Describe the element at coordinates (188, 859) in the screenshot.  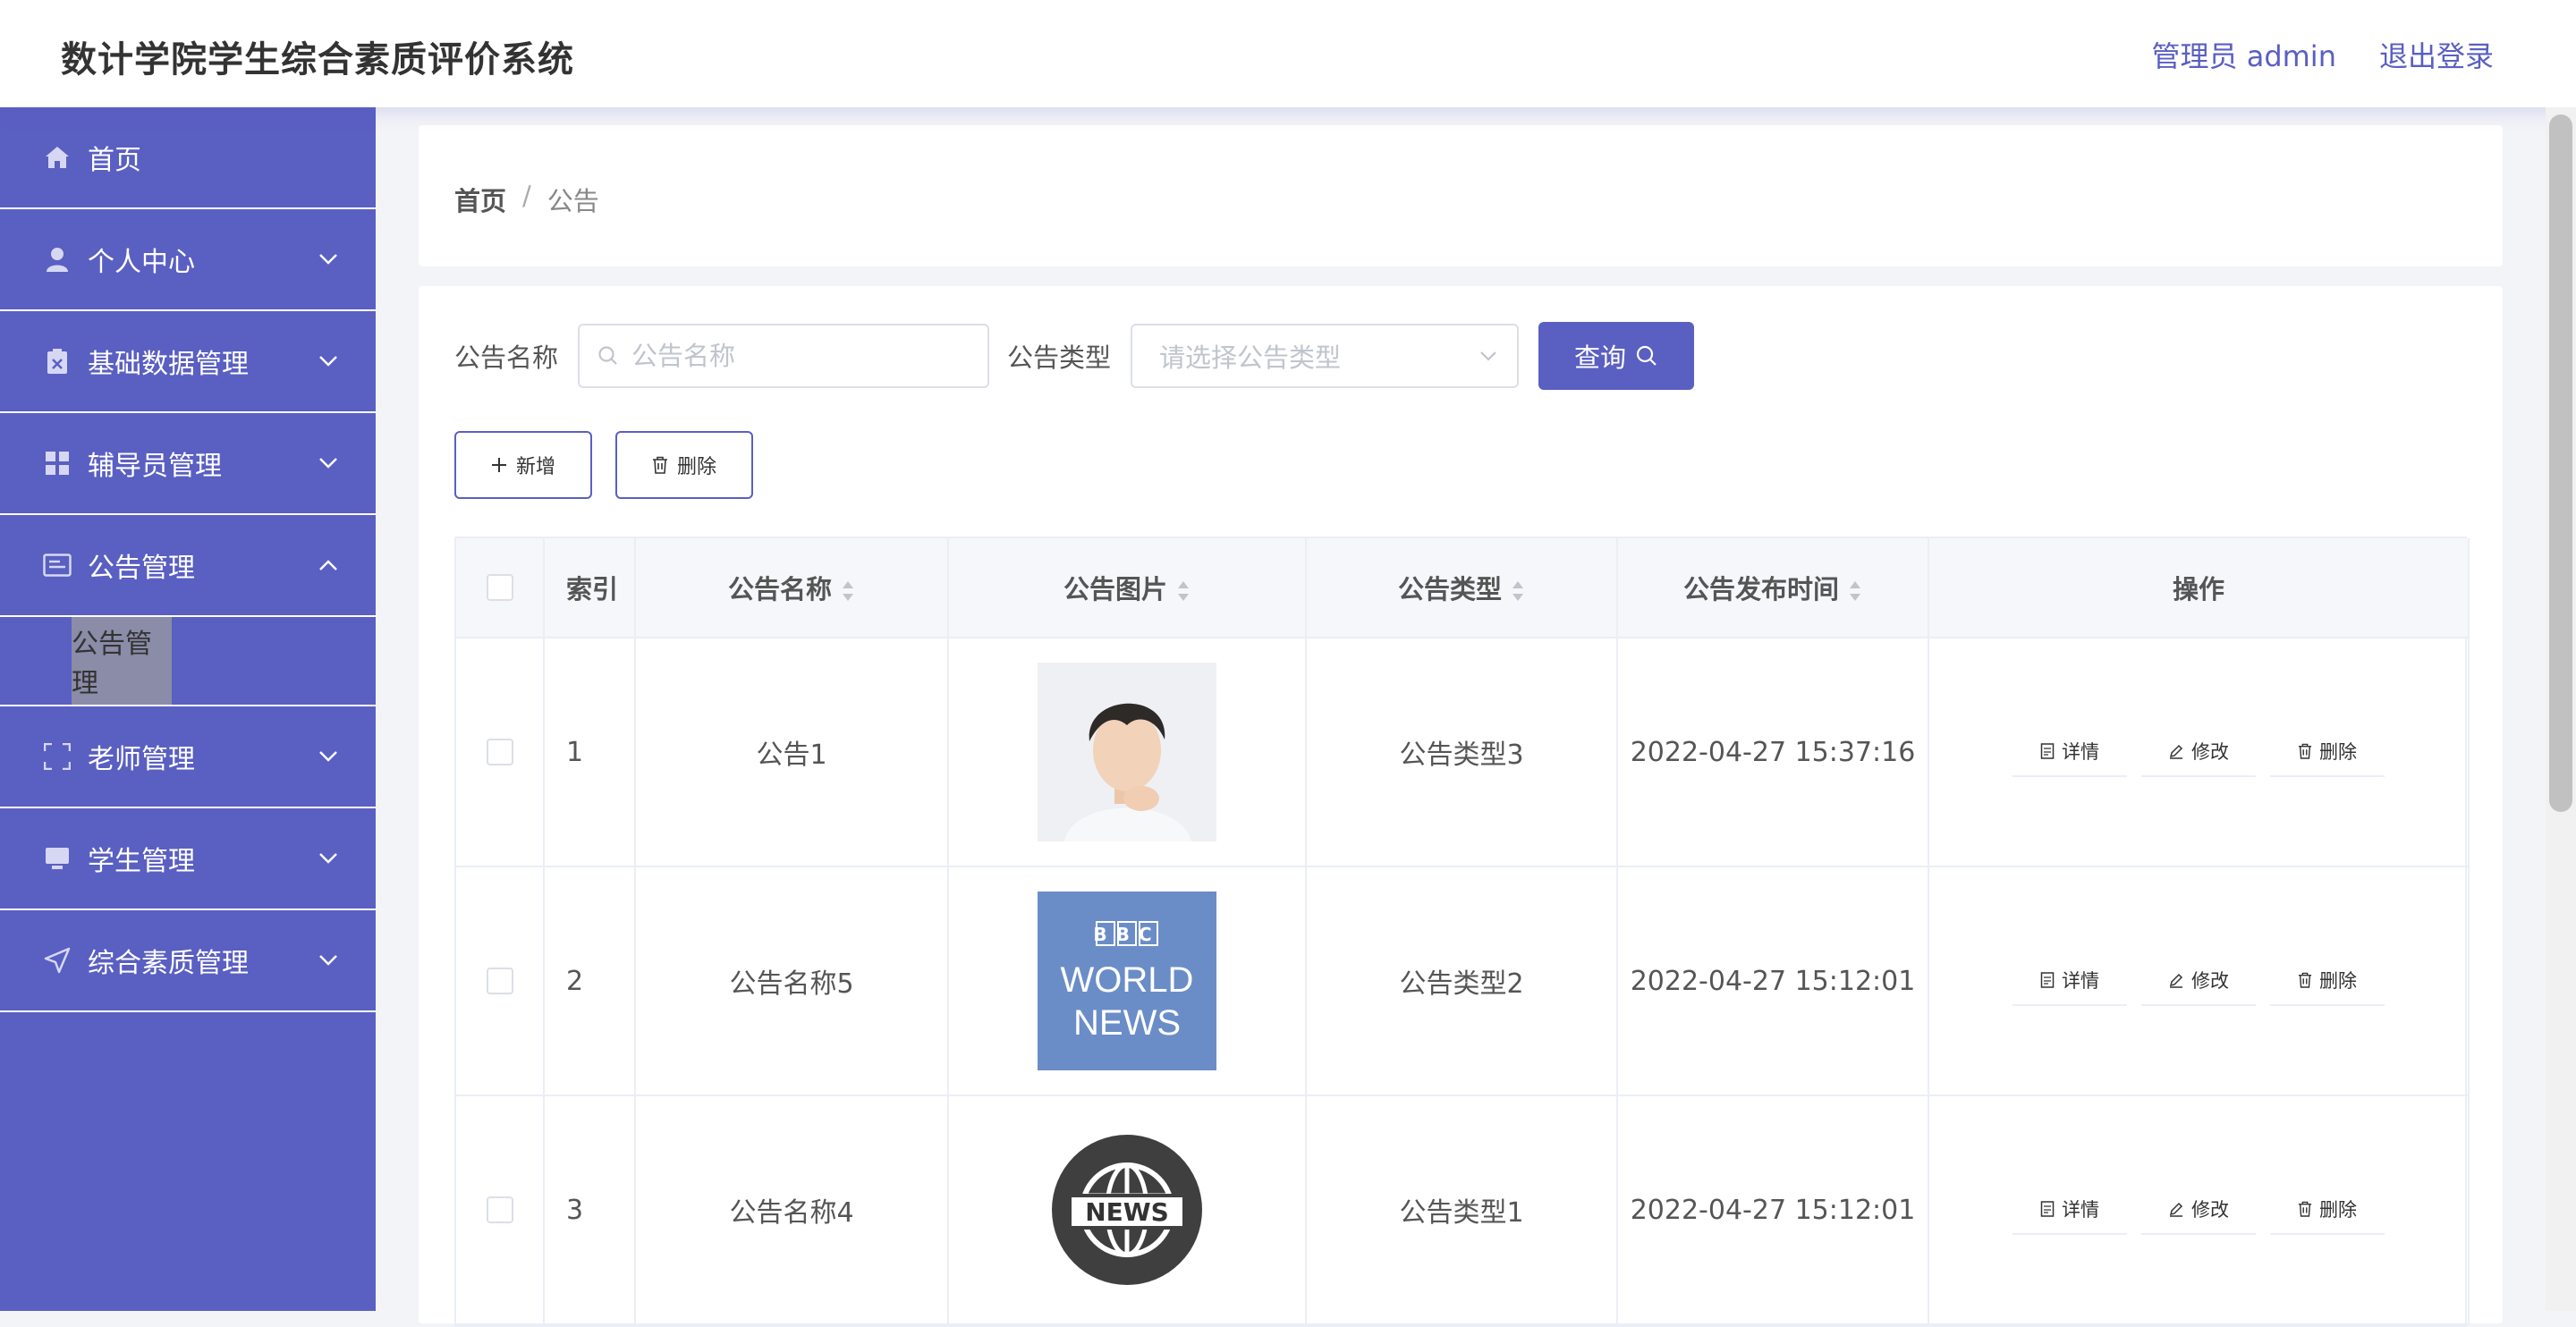
I see `sidebar-item-student: 学生管理` at that location.